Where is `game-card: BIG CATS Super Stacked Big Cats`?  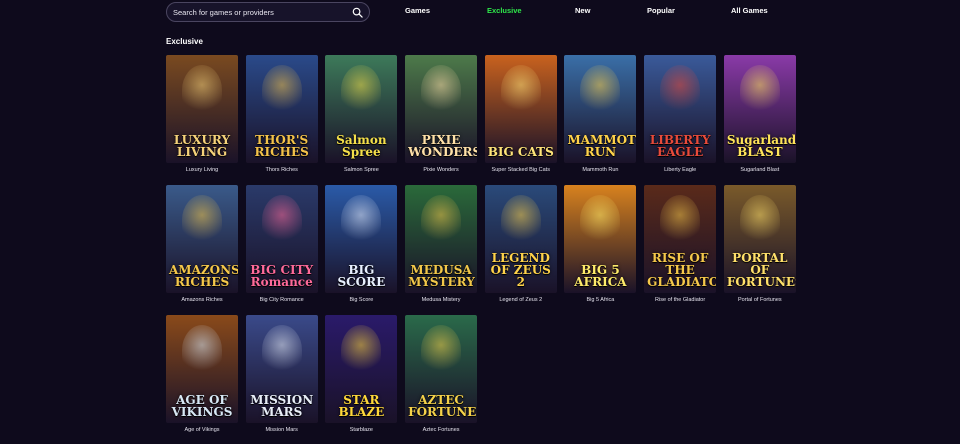
game-card: BIG CATS Super Stacked Big Cats is located at coordinates (520, 115).